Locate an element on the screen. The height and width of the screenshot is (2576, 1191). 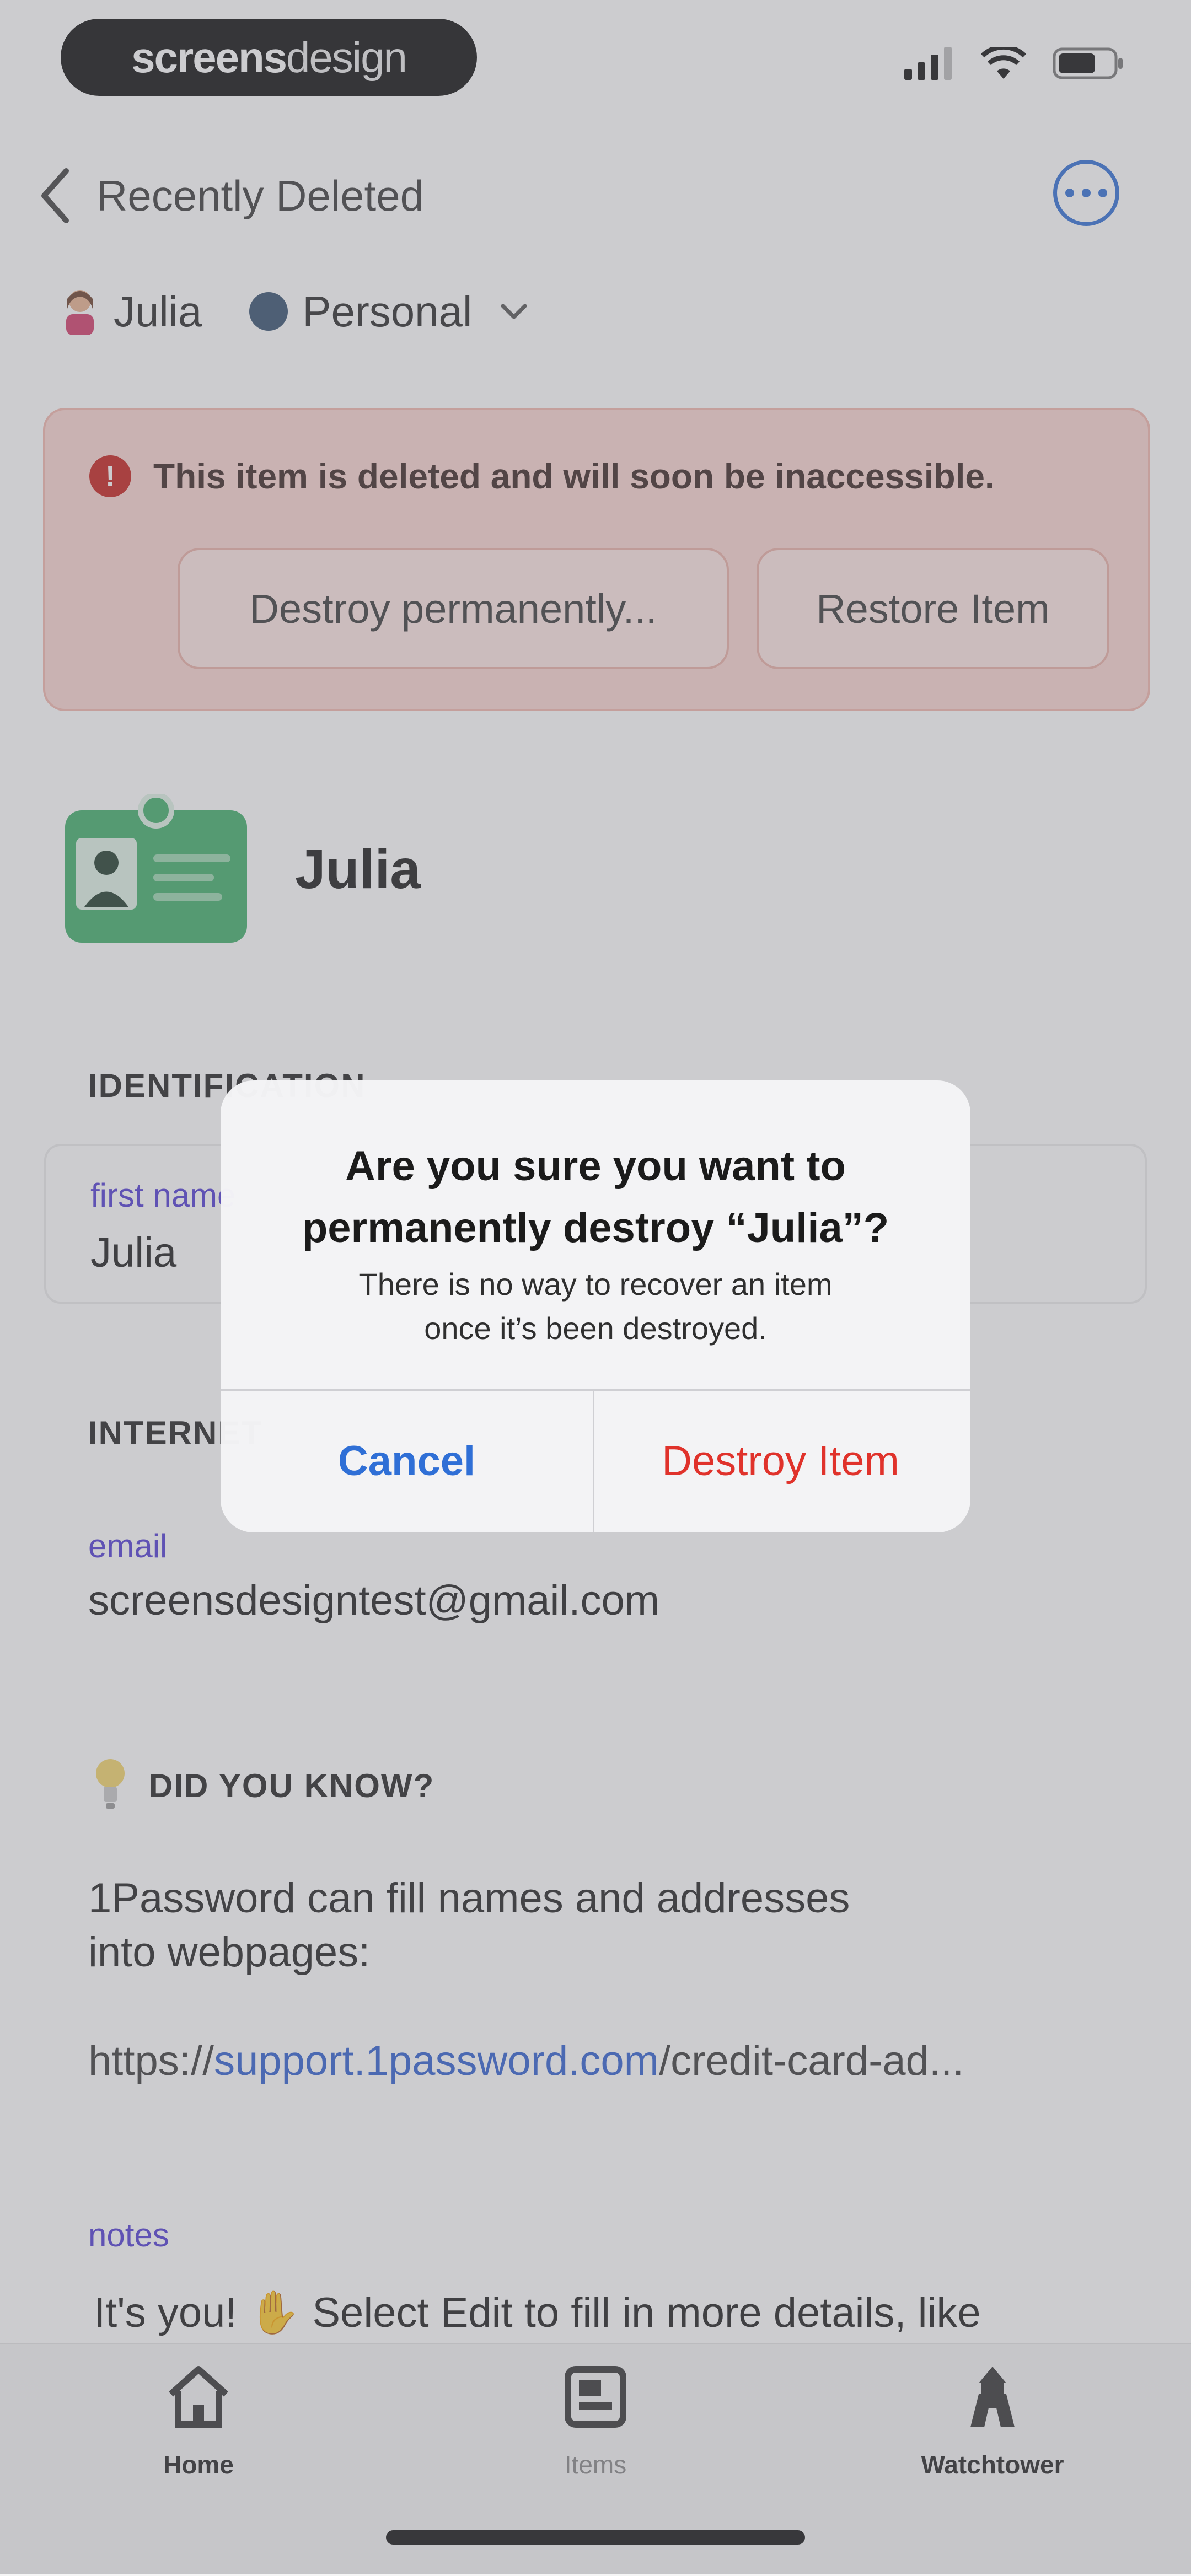
alert-message-line1: There is no way to recover an item is located at coordinates (595, 1285).